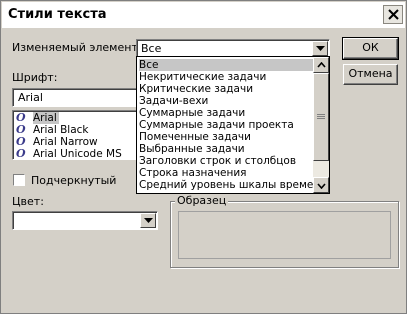 The height and width of the screenshot is (314, 407). What do you see at coordinates (202, 200) in the screenshot?
I see `sample-label: Образец` at bounding box center [202, 200].